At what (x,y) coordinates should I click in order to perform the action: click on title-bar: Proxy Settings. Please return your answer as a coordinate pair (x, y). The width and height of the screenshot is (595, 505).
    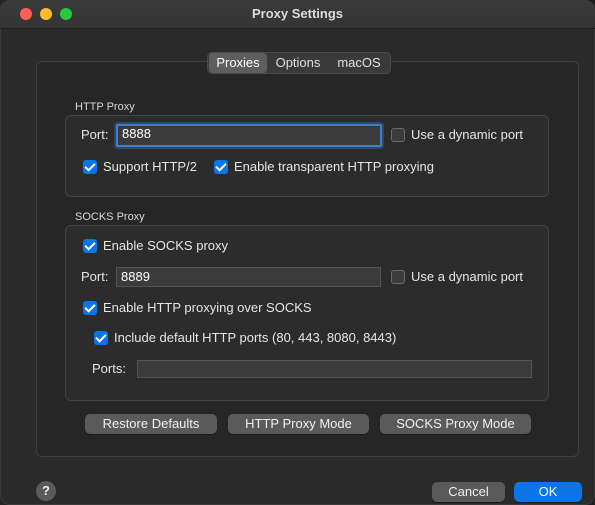
    Looking at the image, I should click on (297, 14).